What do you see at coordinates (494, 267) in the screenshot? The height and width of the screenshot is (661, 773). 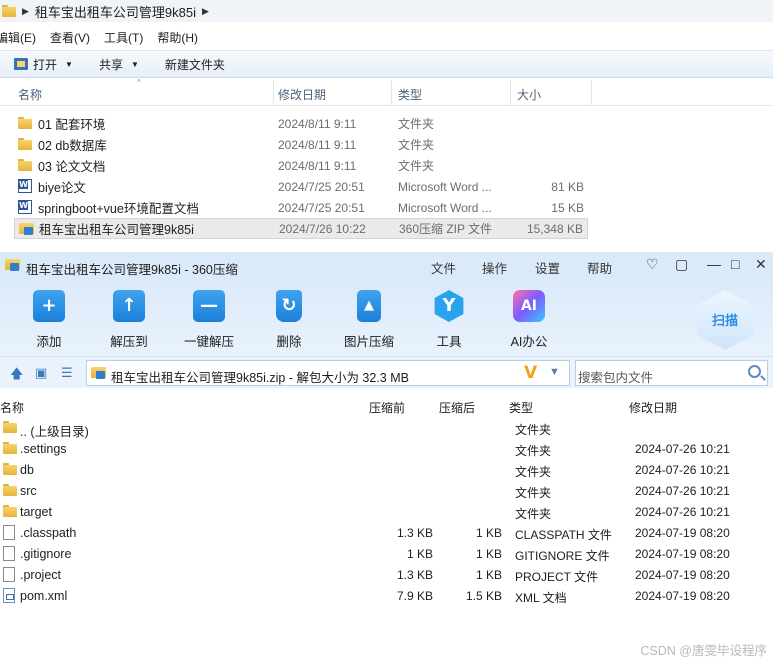 I see `zip-menu-operation: 操作` at bounding box center [494, 267].